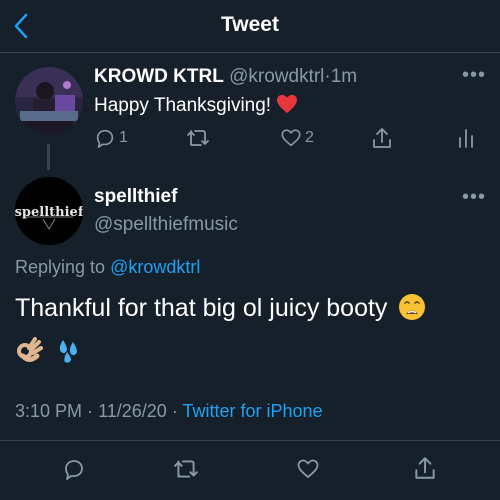 Image resolution: width=500 pixels, height=500 pixels. I want to click on replying-to-link: @krowdktrl, so click(155, 267).